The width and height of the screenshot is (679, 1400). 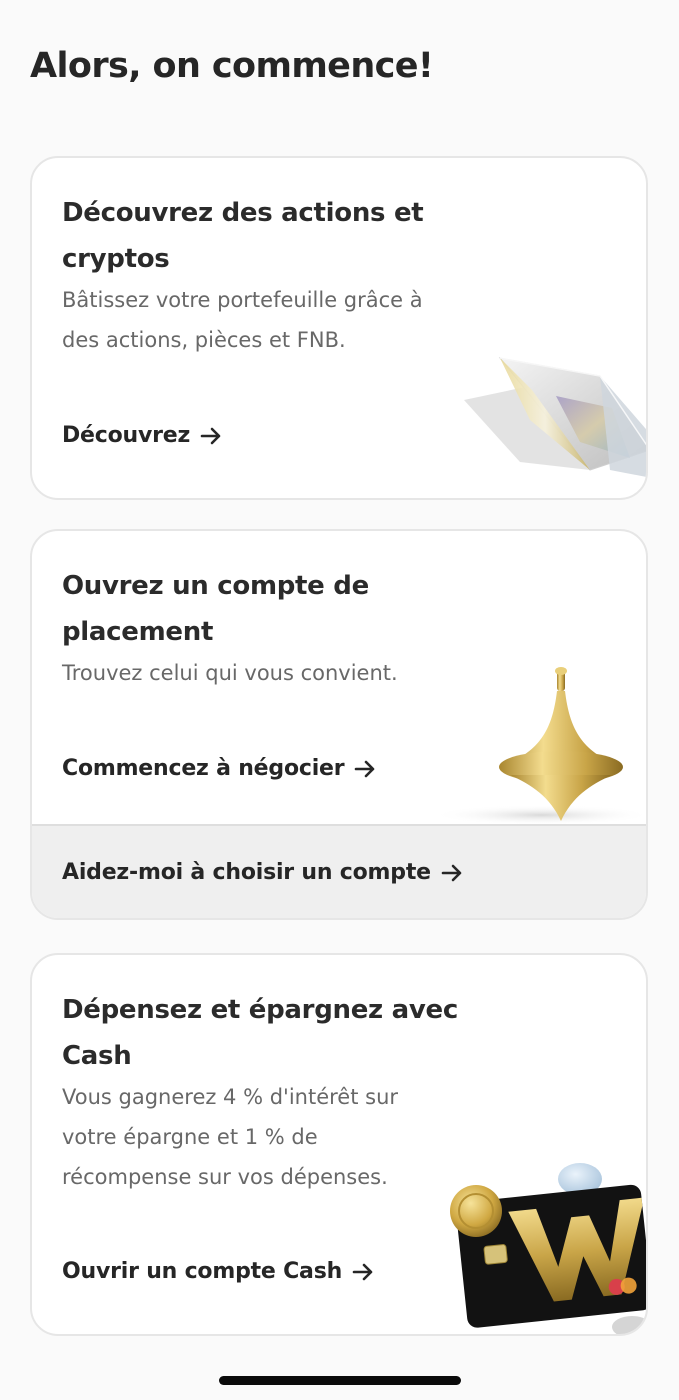 I want to click on discover-button-label: Découvrez, so click(x=126, y=435).